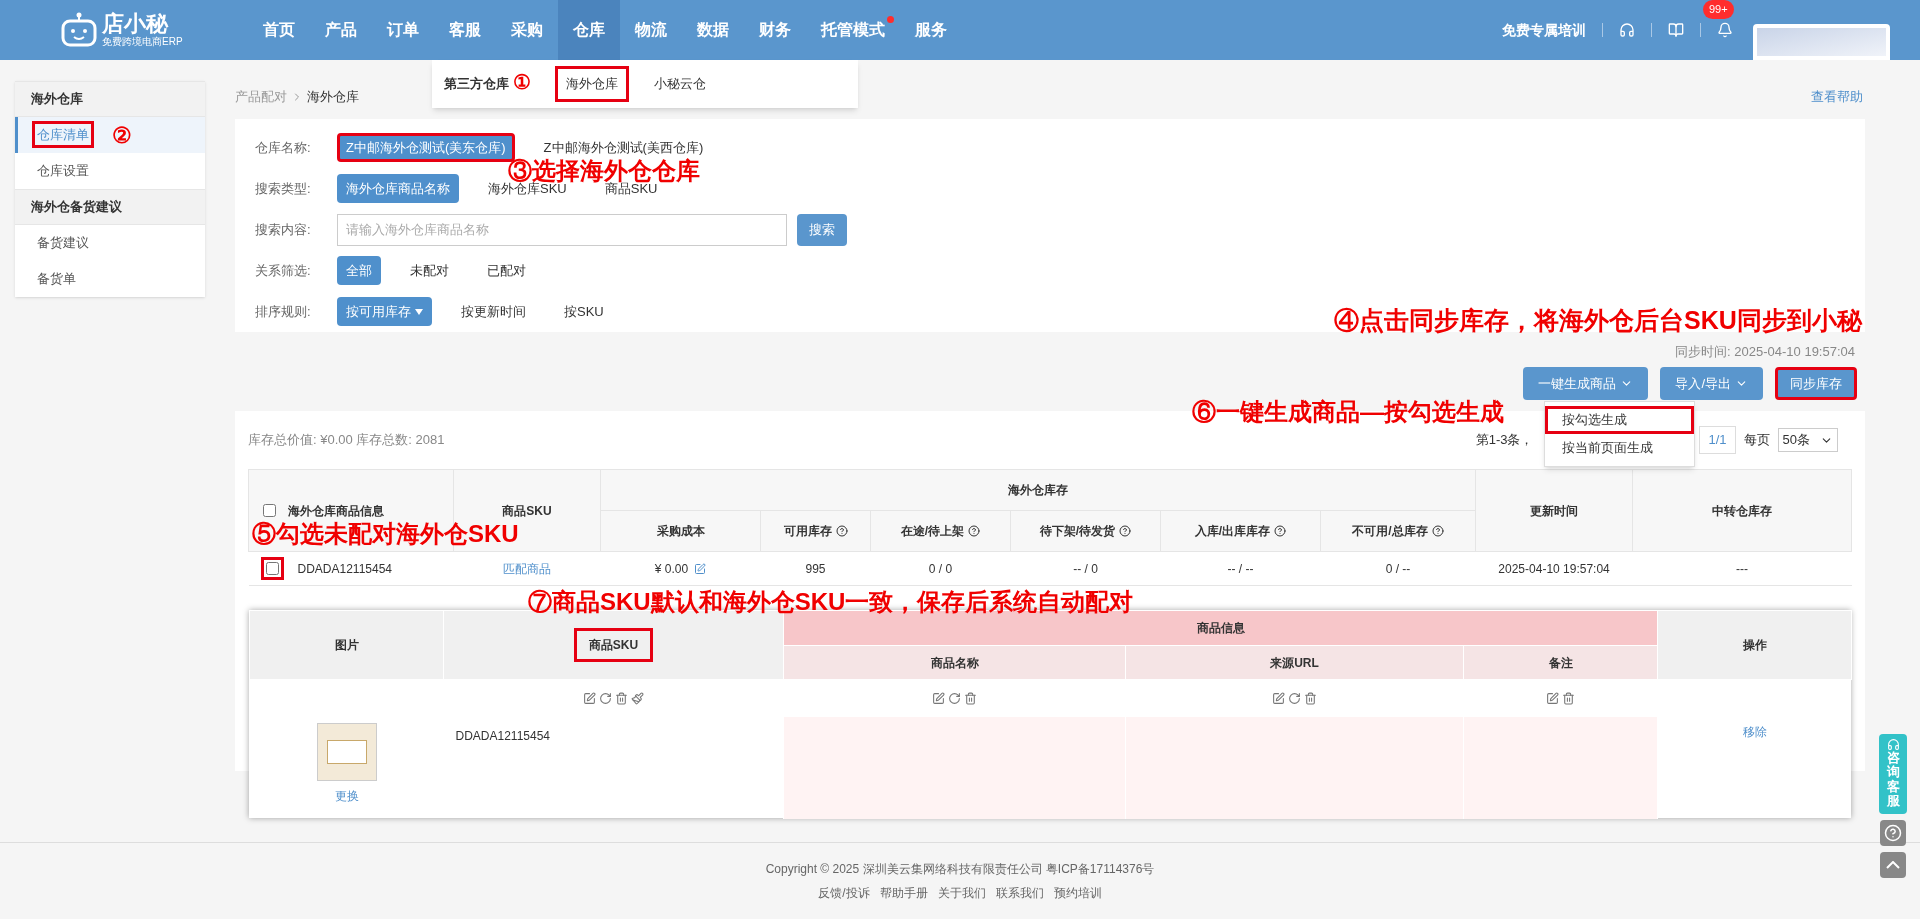  What do you see at coordinates (1754, 731) in the screenshot?
I see `remove-link: 移除` at bounding box center [1754, 731].